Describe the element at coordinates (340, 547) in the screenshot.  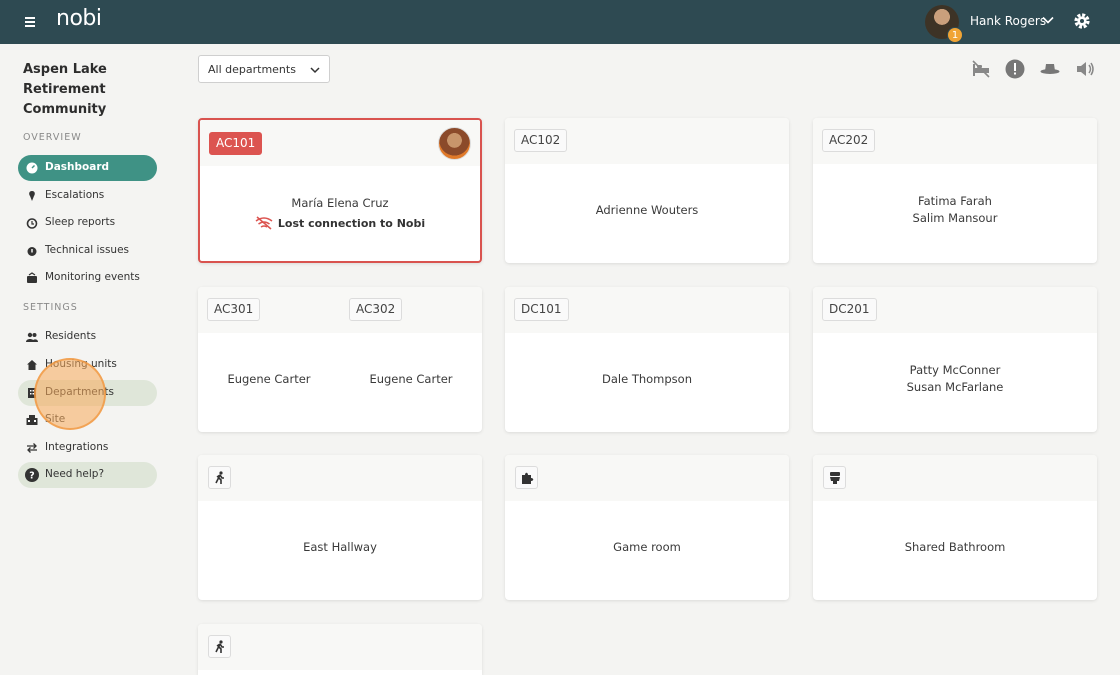
I see `area-name: East Hallway` at that location.